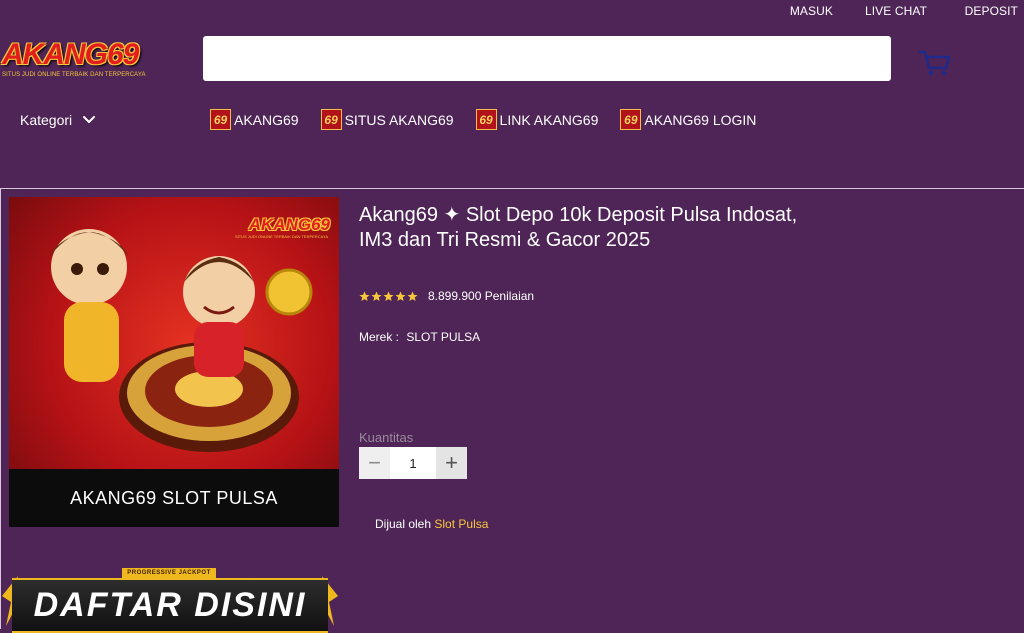 The width and height of the screenshot is (1024, 633). What do you see at coordinates (266, 119) in the screenshot?
I see `nav-item-label: AKANG69` at bounding box center [266, 119].